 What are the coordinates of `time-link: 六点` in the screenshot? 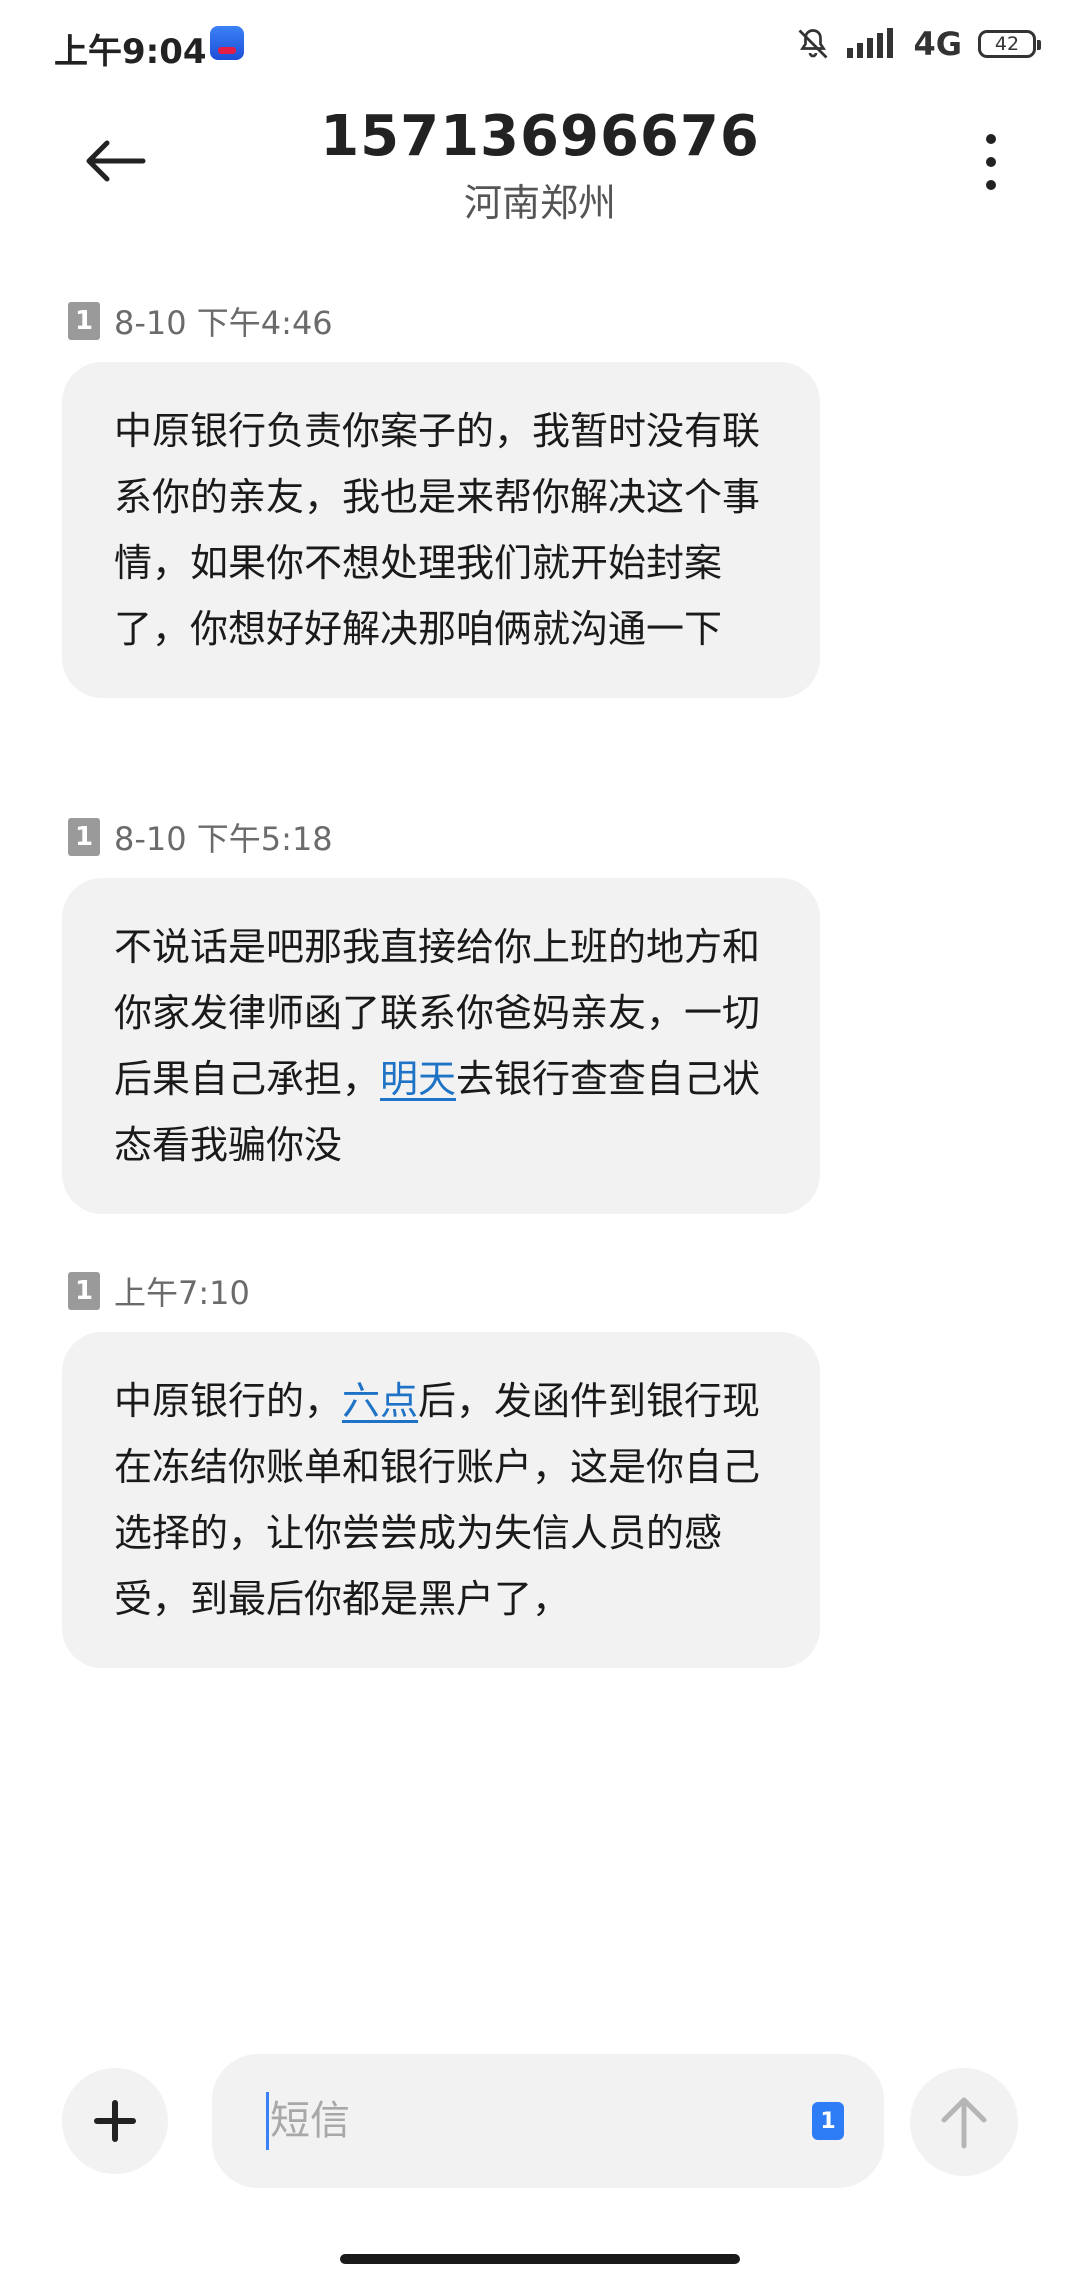 It's located at (380, 1401).